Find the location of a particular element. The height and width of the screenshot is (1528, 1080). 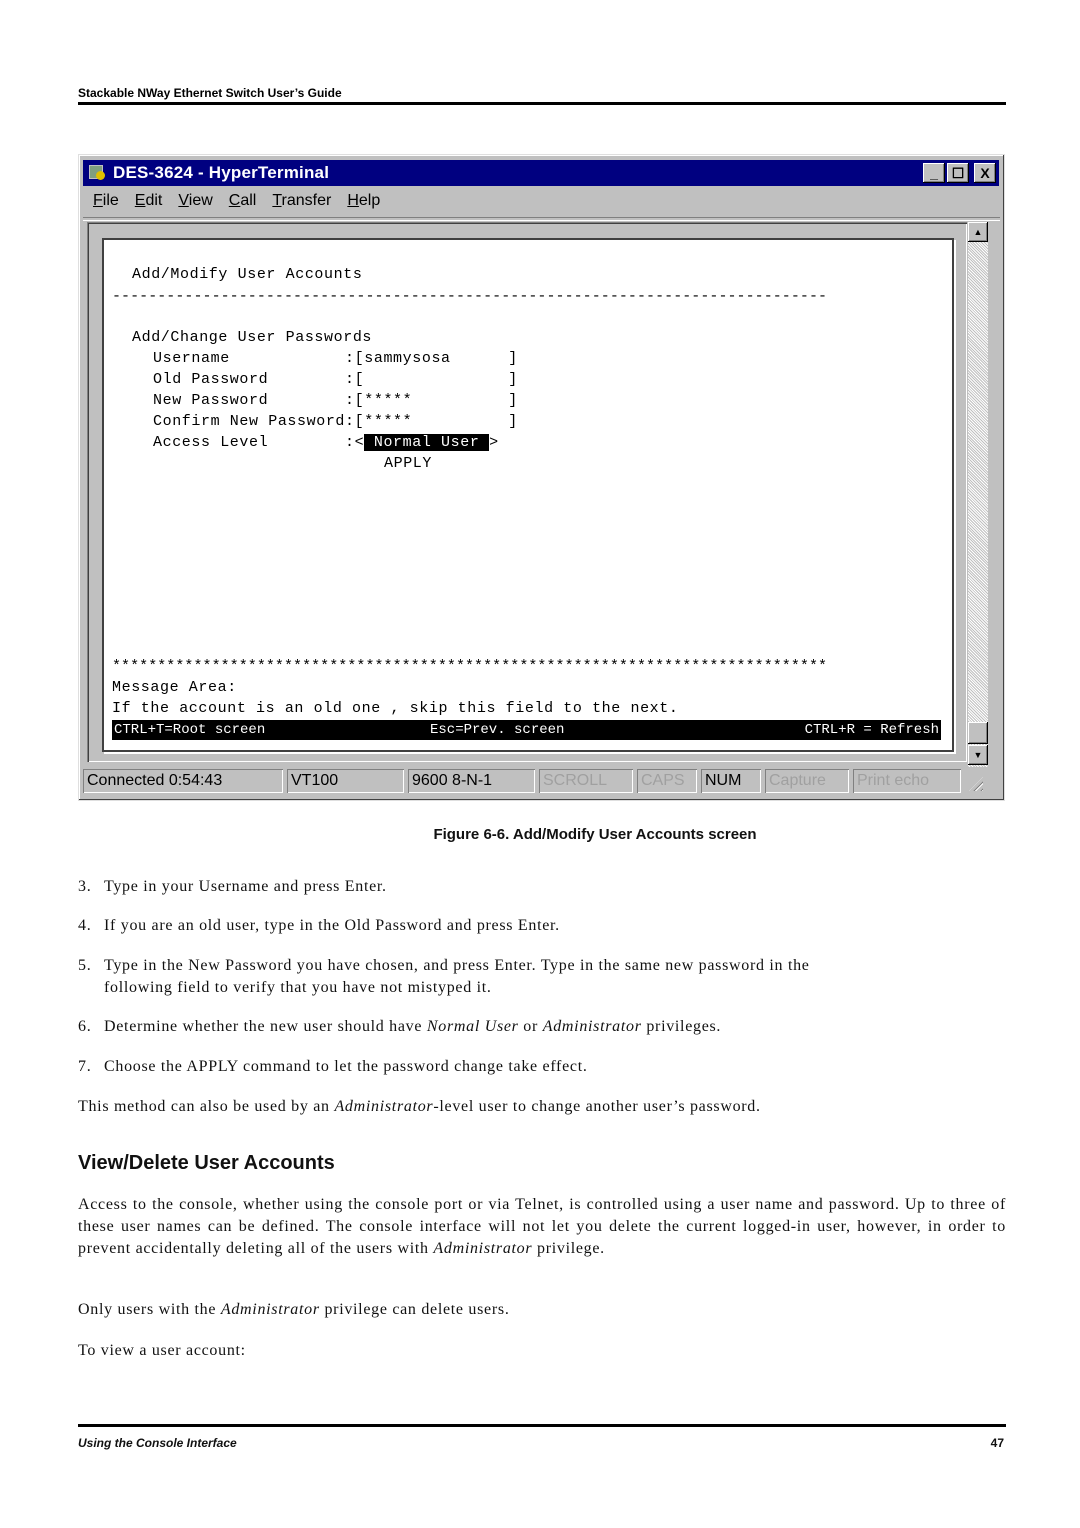

menu-call: Call is located at coordinates (243, 202).